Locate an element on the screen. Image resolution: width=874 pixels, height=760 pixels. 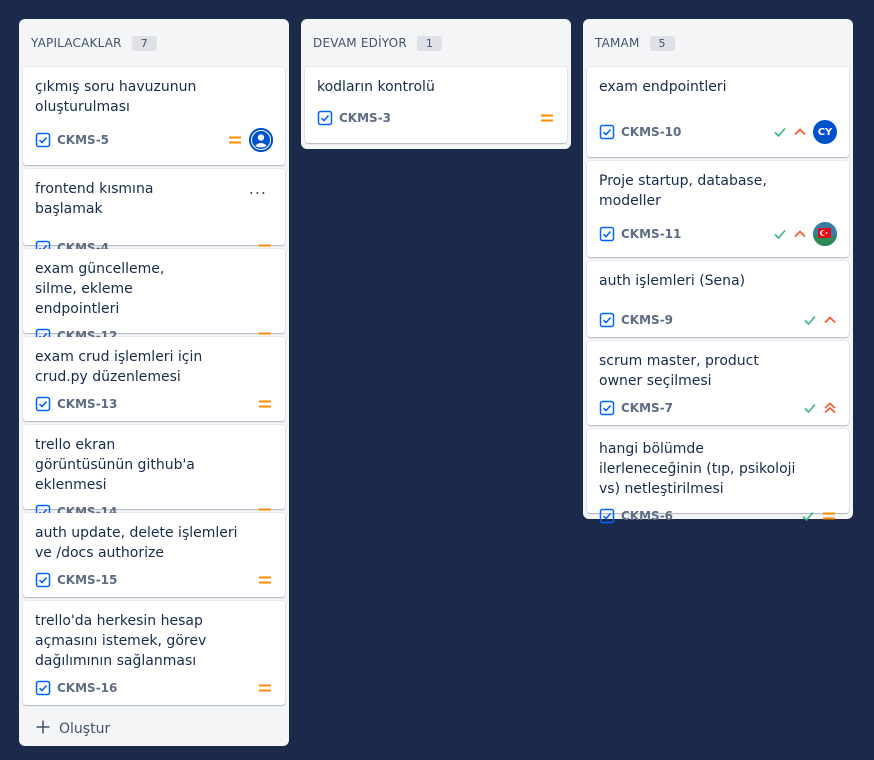
issue-key: CKMS-11 is located at coordinates (651, 234).